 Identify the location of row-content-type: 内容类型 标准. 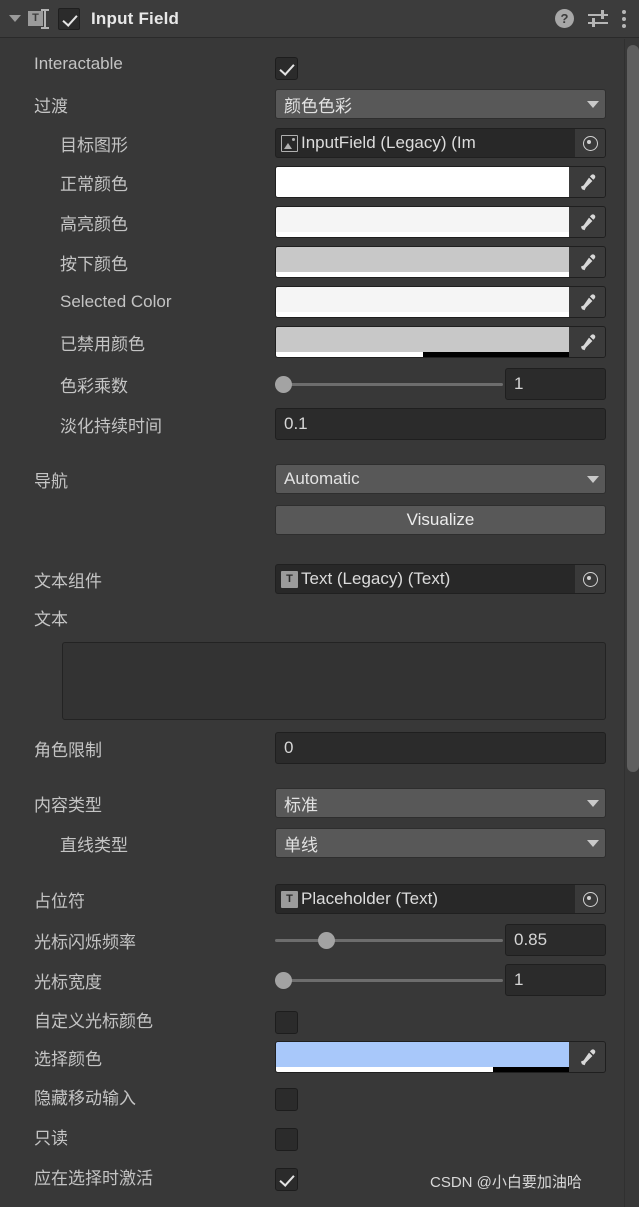
(305, 803).